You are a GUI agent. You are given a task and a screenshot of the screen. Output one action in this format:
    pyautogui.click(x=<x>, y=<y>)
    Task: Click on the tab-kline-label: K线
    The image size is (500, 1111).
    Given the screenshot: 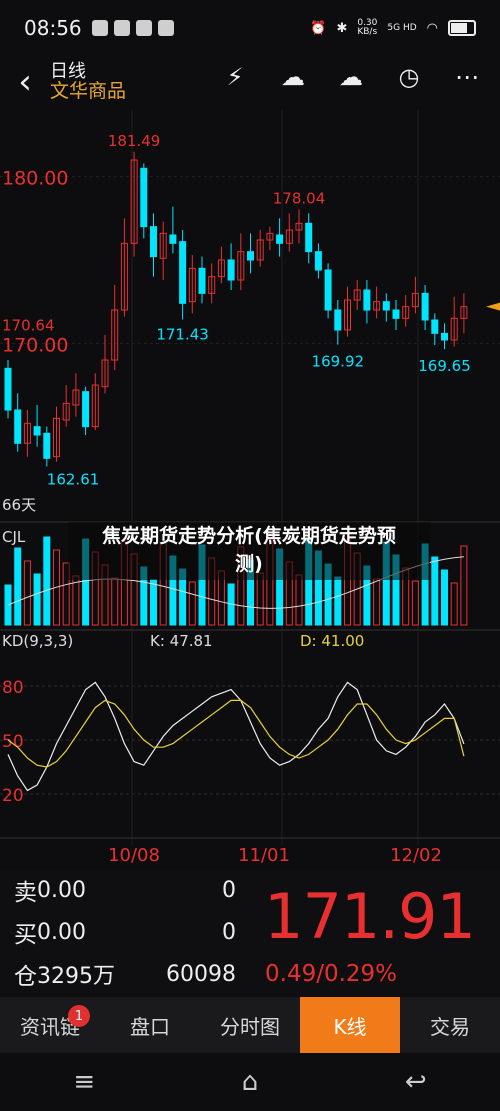 What is the action you would take?
    pyautogui.click(x=350, y=1026)
    